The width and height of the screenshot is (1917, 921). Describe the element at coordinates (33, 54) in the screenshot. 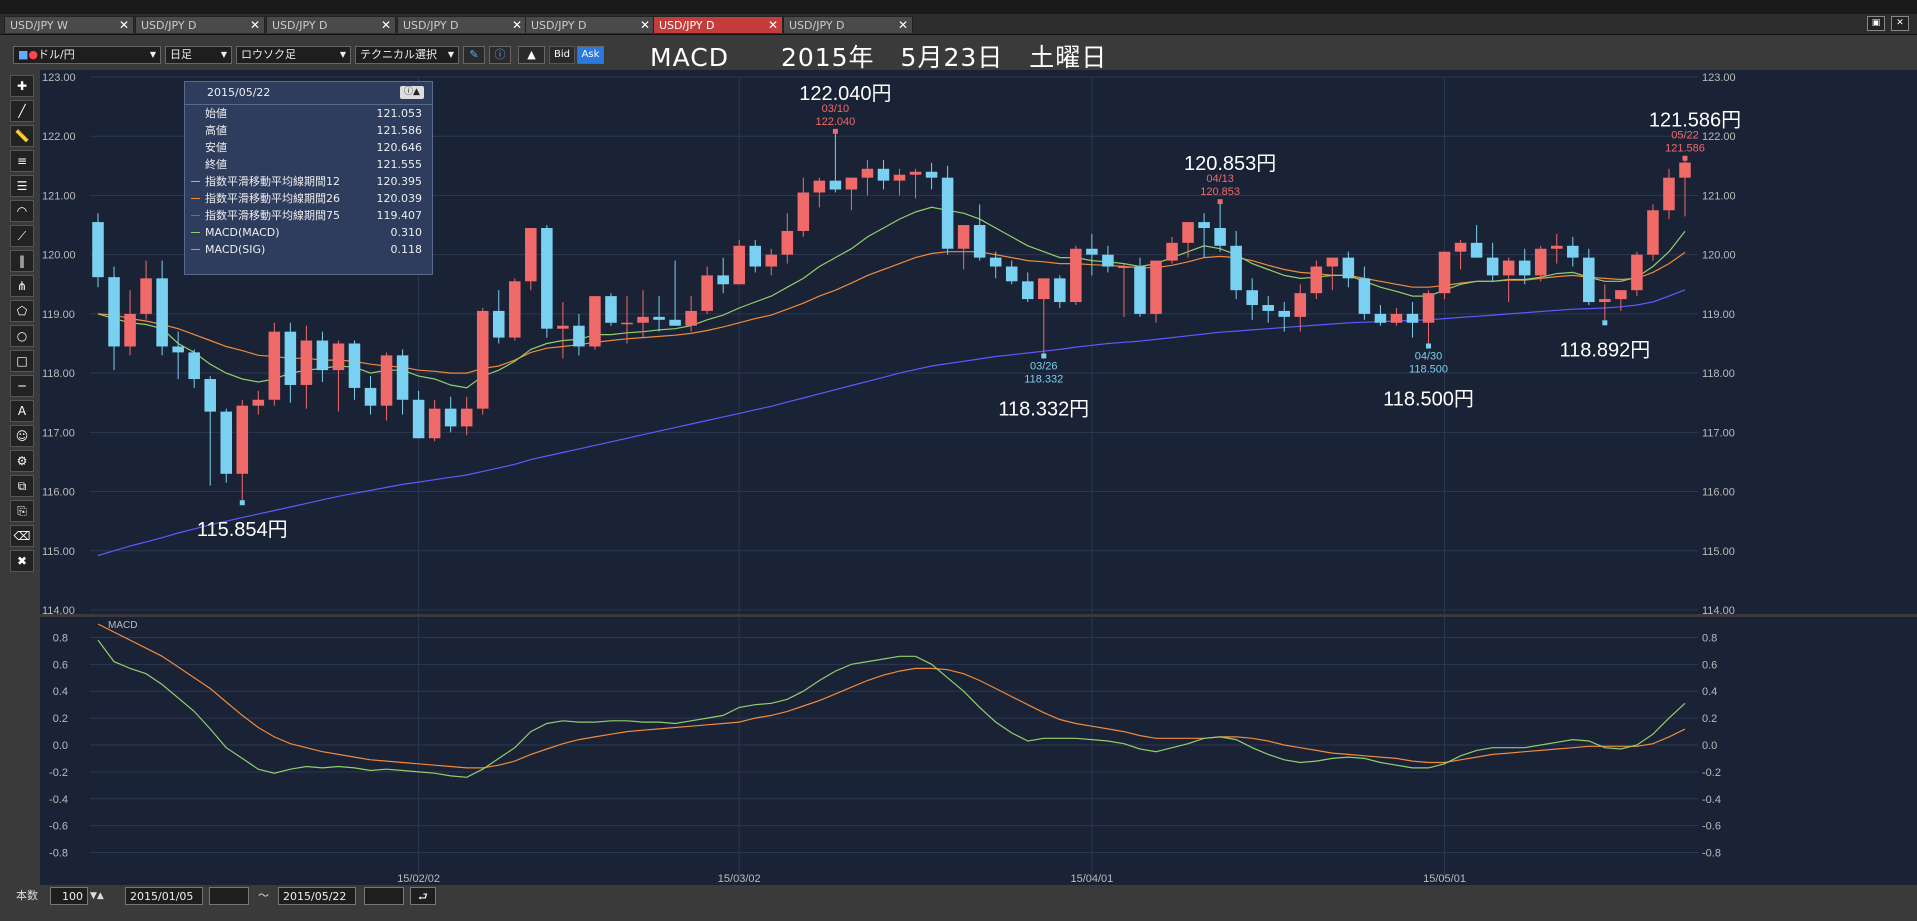

I see `jp-flag-icon: ●` at that location.